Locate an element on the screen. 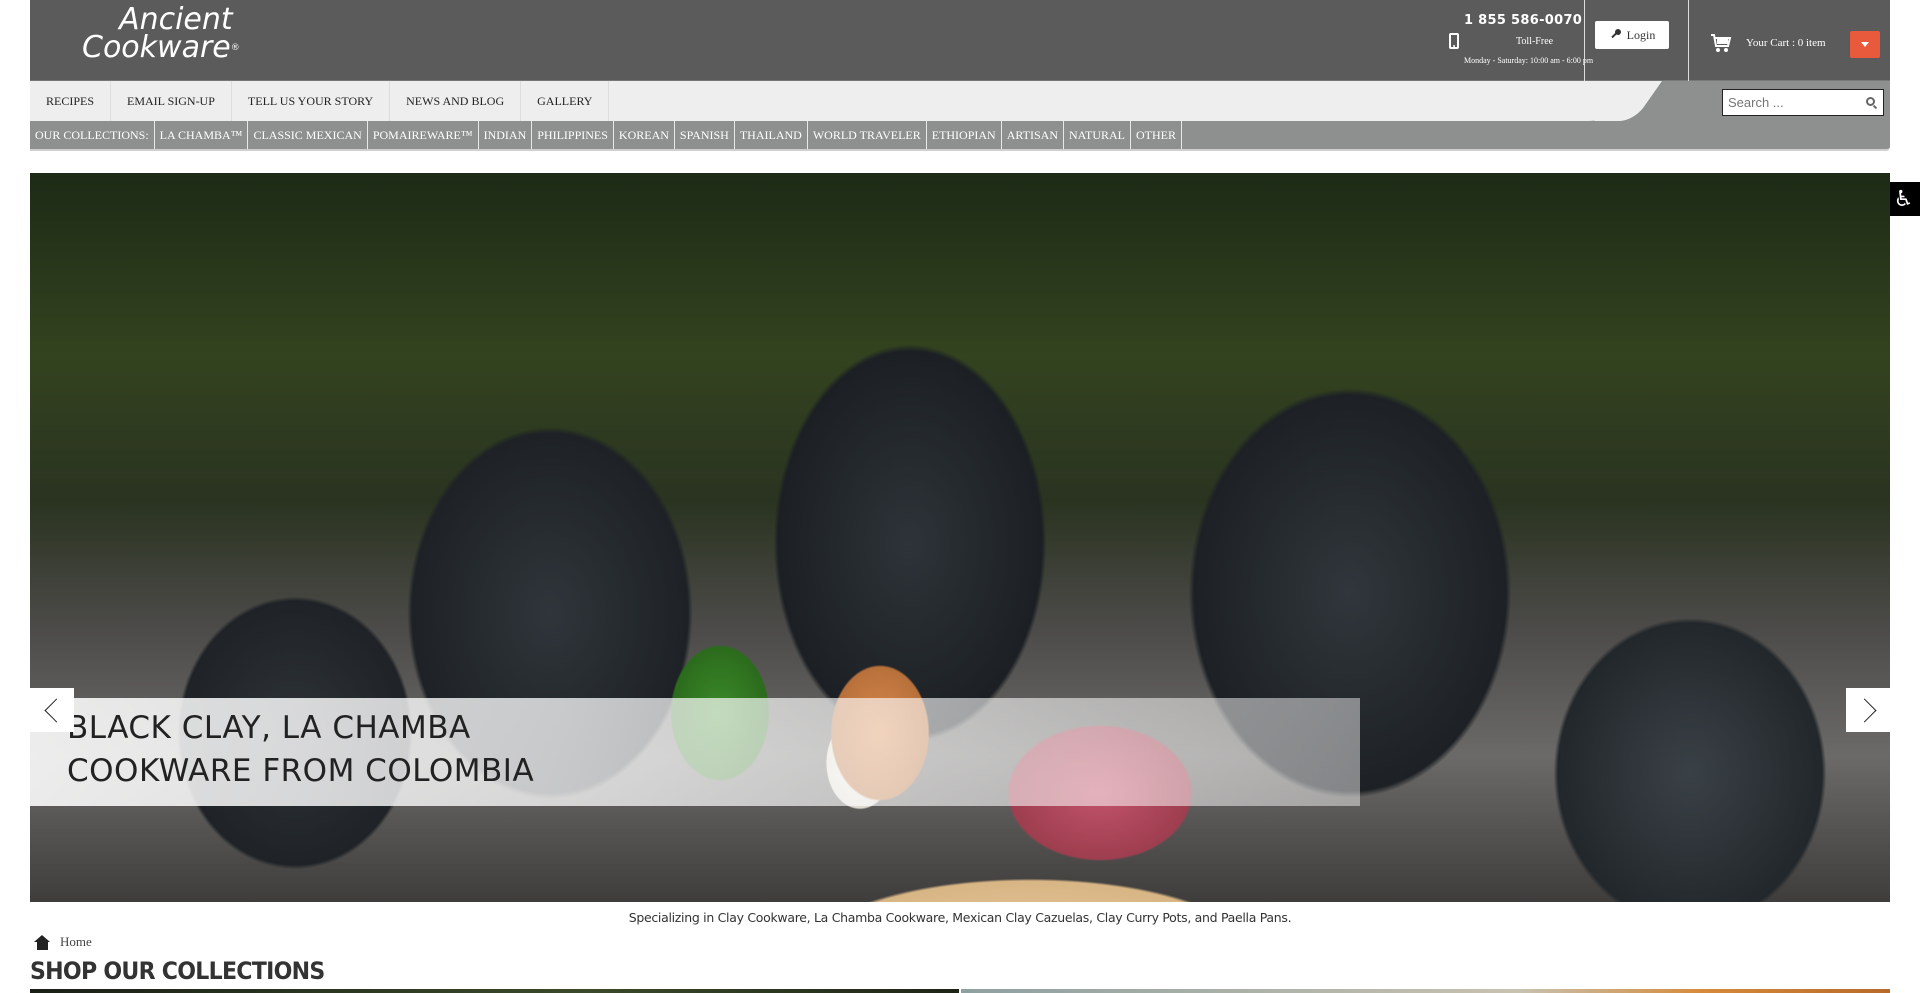 The image size is (1920, 993). cart-summary: Your Cart : 0 item is located at coordinates (1786, 43).